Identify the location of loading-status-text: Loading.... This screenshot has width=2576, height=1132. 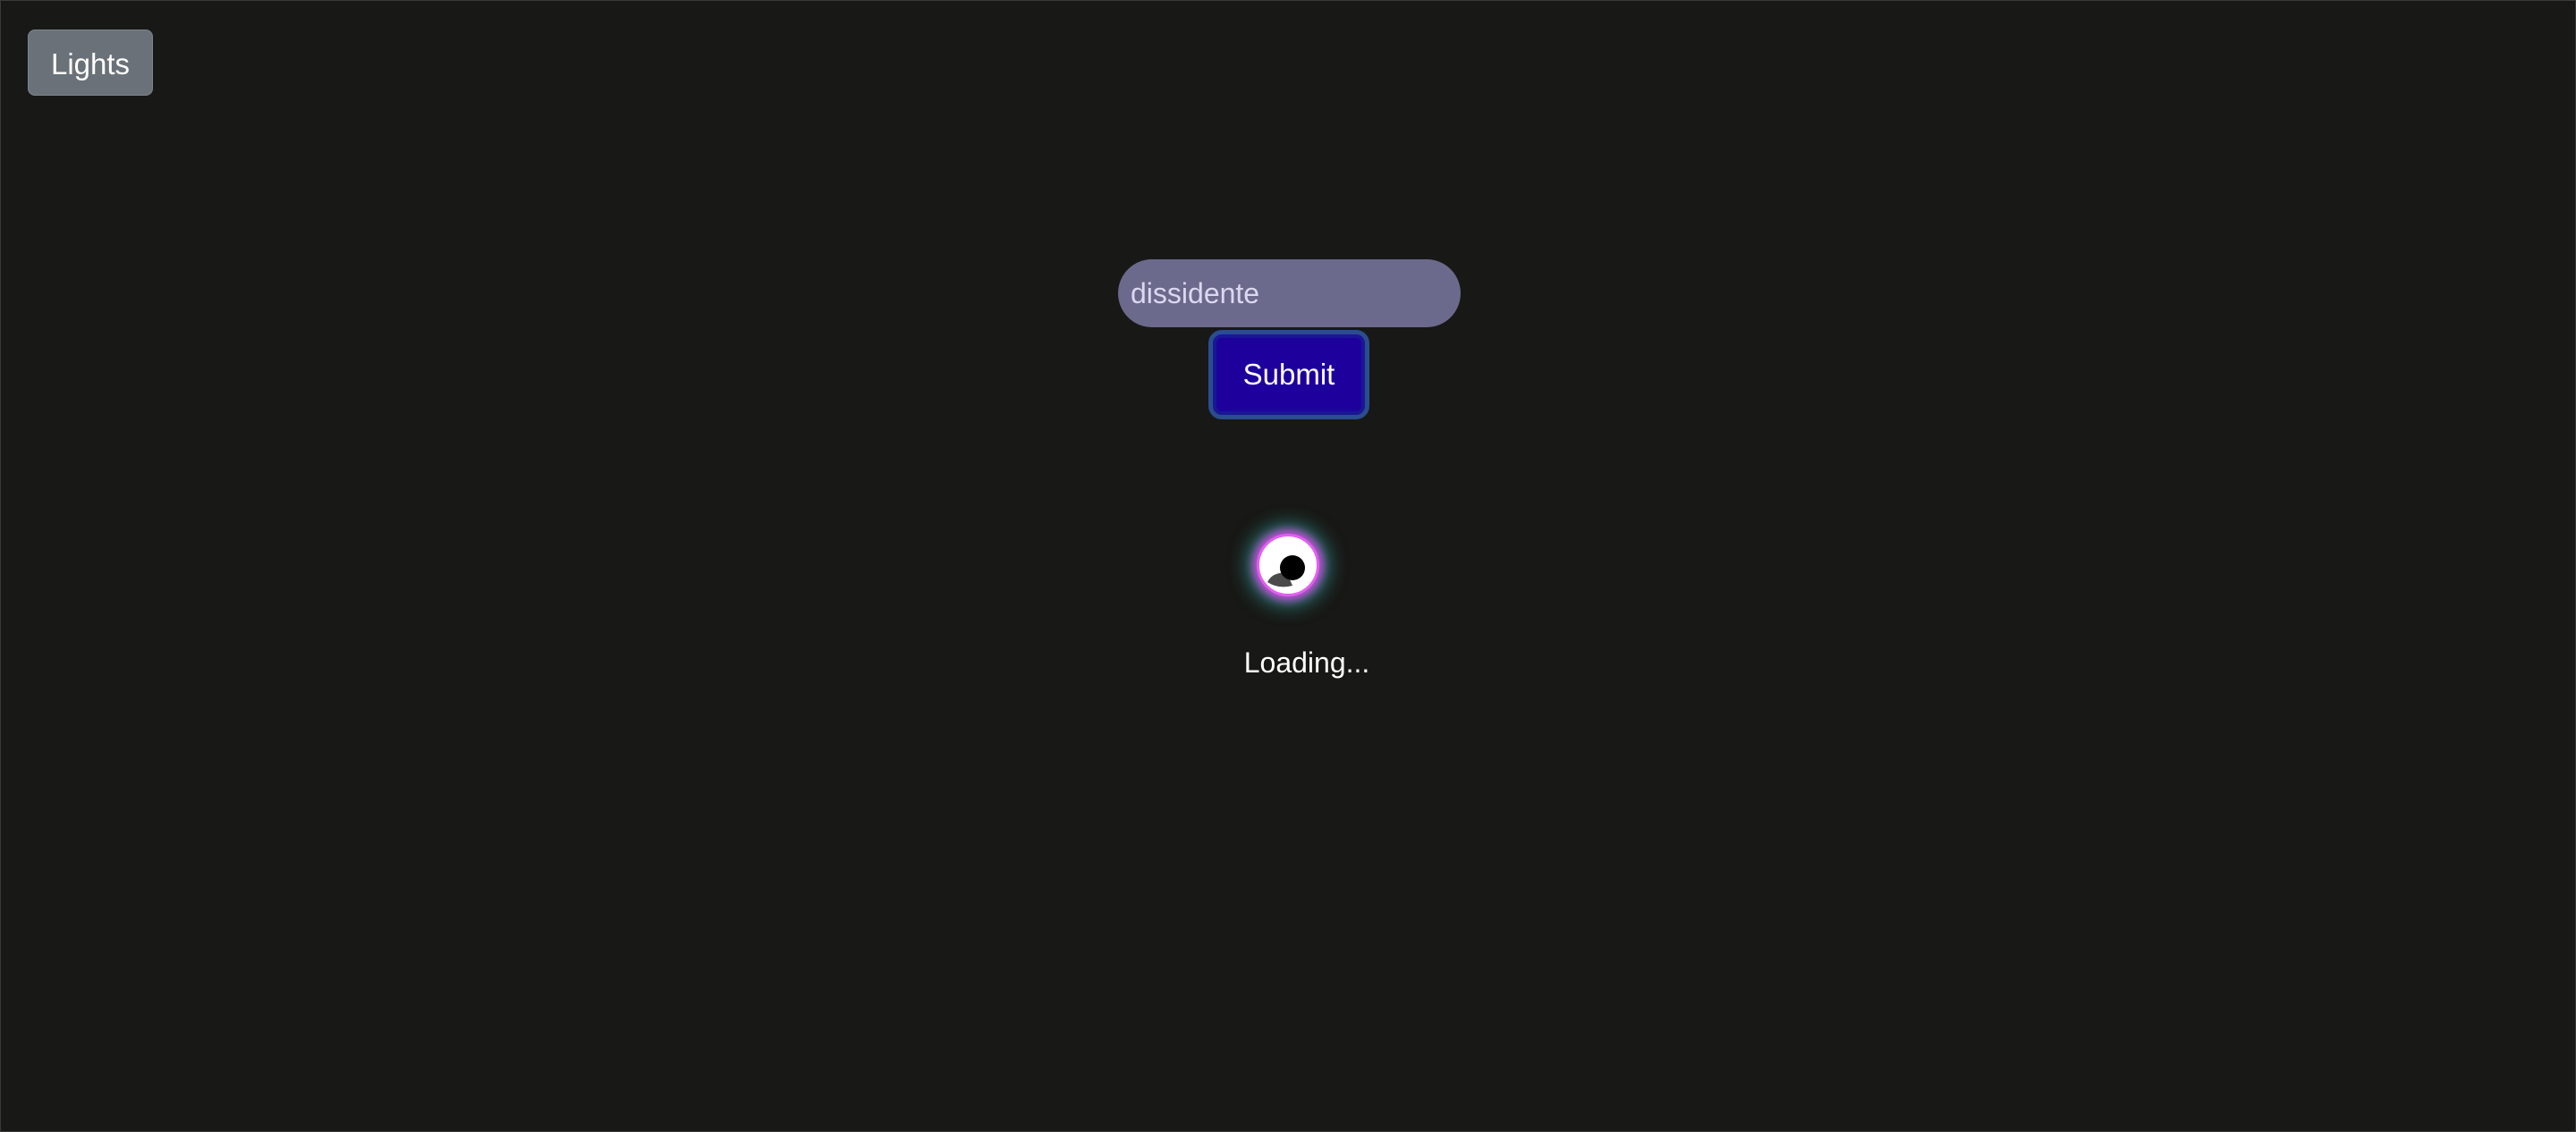
(1306, 662).